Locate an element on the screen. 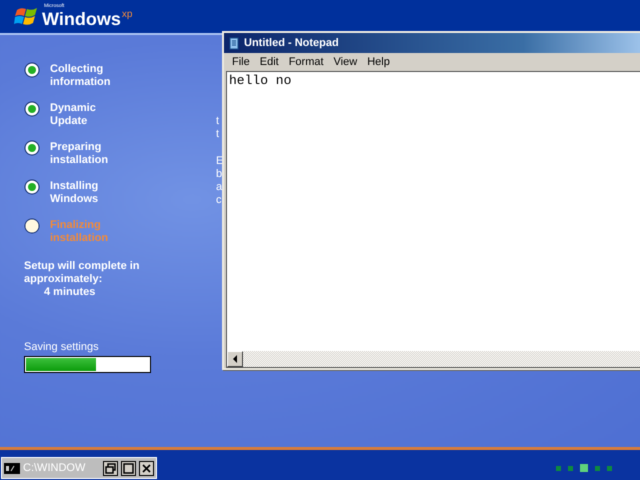 This screenshot has width=640, height=480. maximize-button is located at coordinates (128, 468).